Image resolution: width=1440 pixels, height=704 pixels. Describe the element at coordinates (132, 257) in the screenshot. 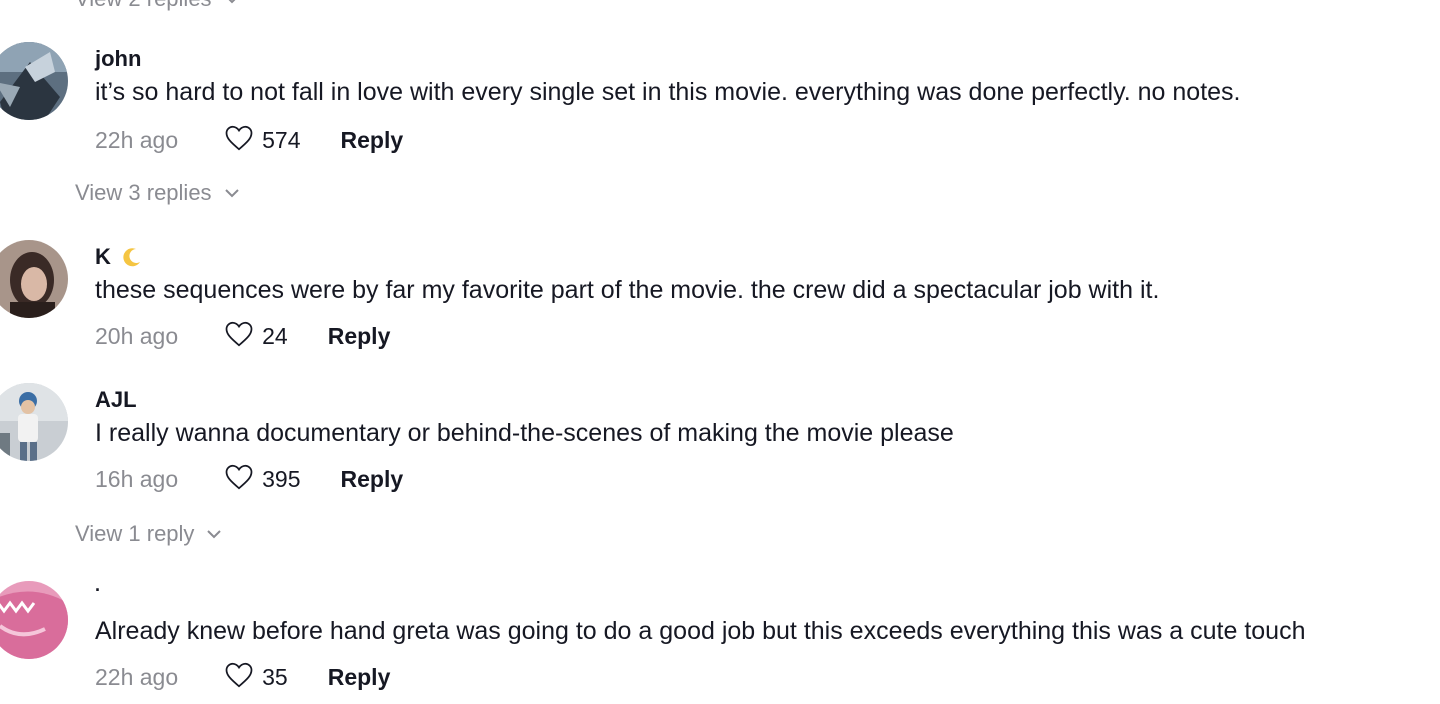

I see `crescent-moon-icon` at that location.